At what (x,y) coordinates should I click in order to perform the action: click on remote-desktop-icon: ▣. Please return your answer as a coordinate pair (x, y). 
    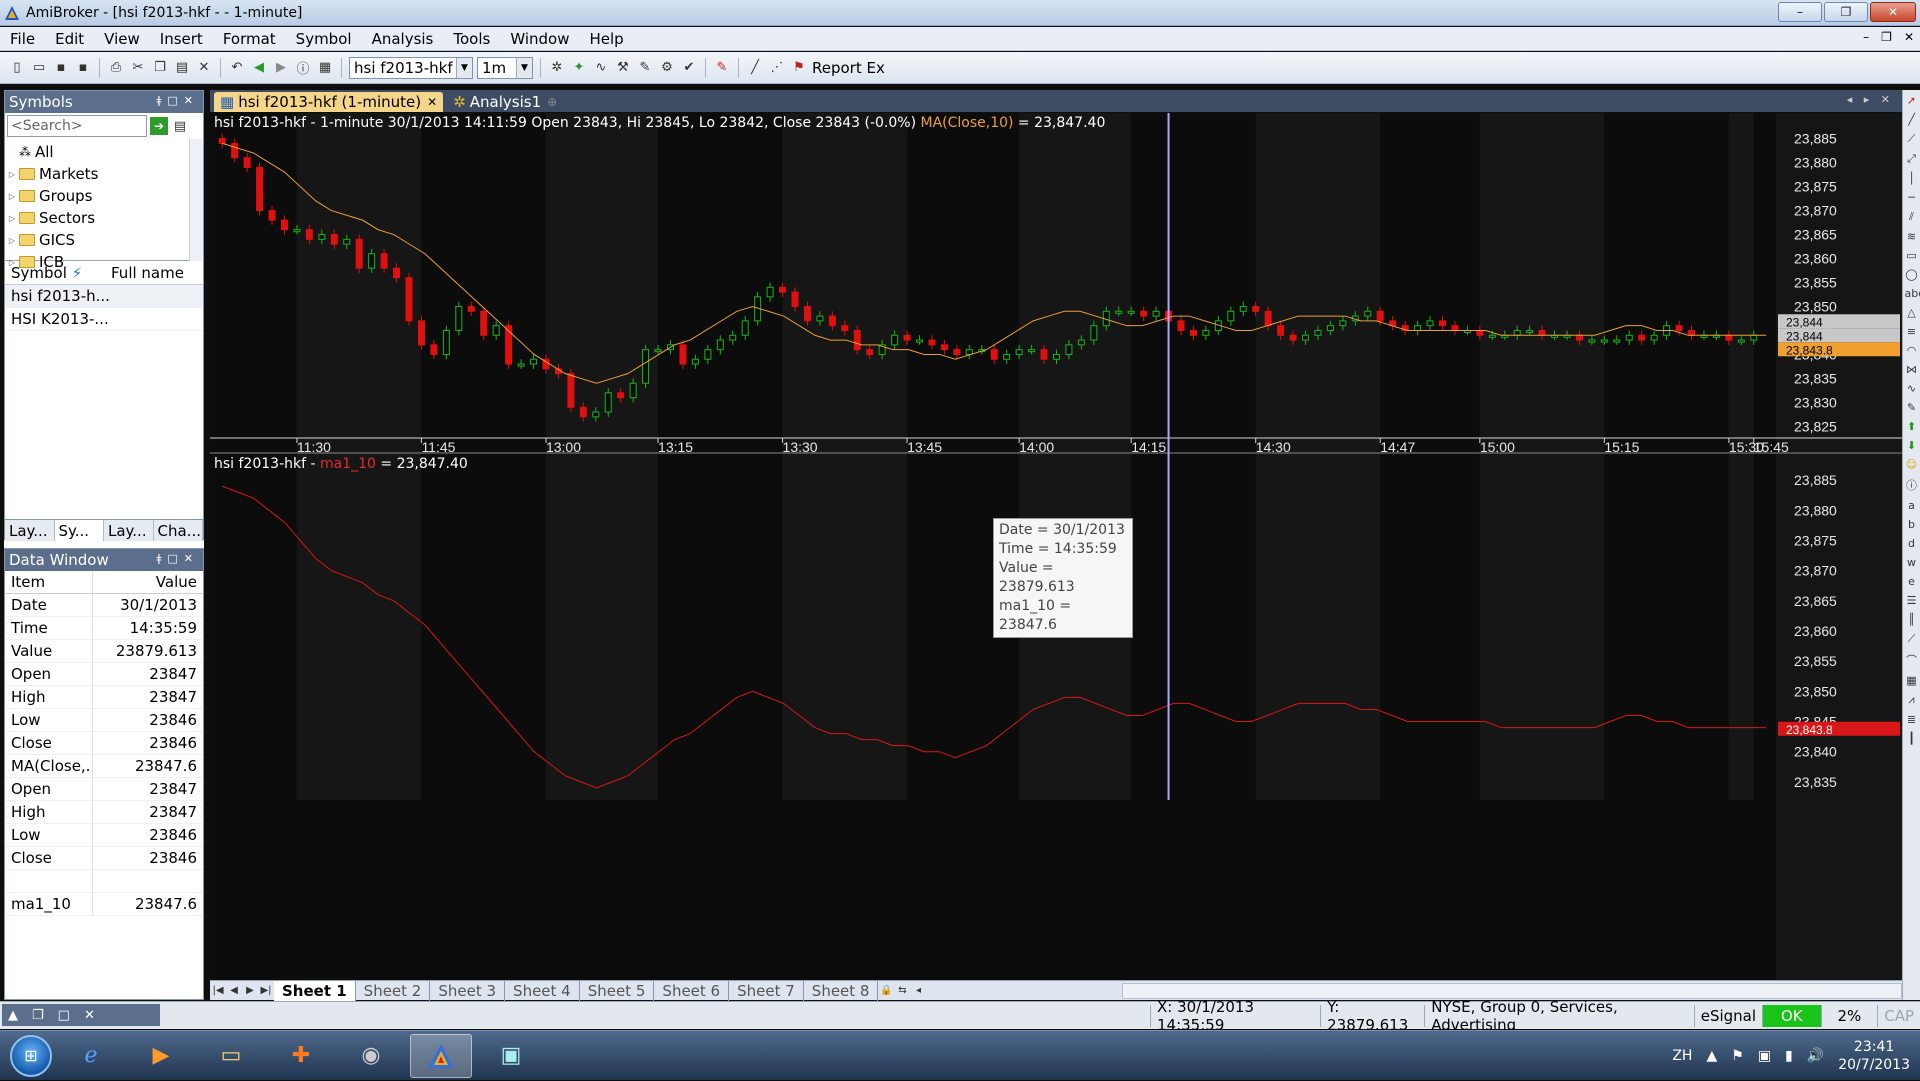
    Looking at the image, I should click on (511, 1056).